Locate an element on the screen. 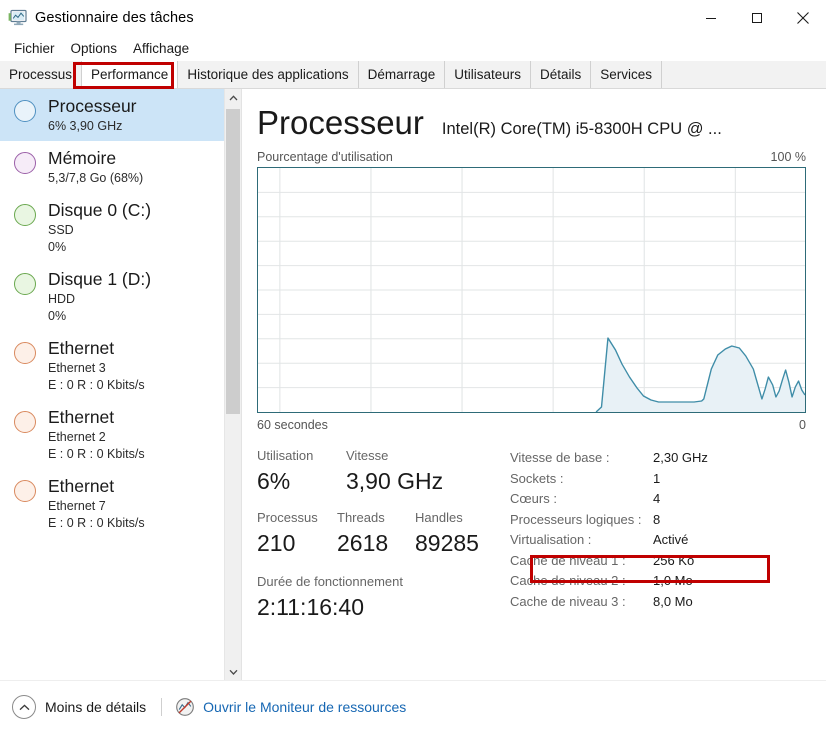 The width and height of the screenshot is (826, 735). spec-value: 8,0 Mo is located at coordinates (673, 601).